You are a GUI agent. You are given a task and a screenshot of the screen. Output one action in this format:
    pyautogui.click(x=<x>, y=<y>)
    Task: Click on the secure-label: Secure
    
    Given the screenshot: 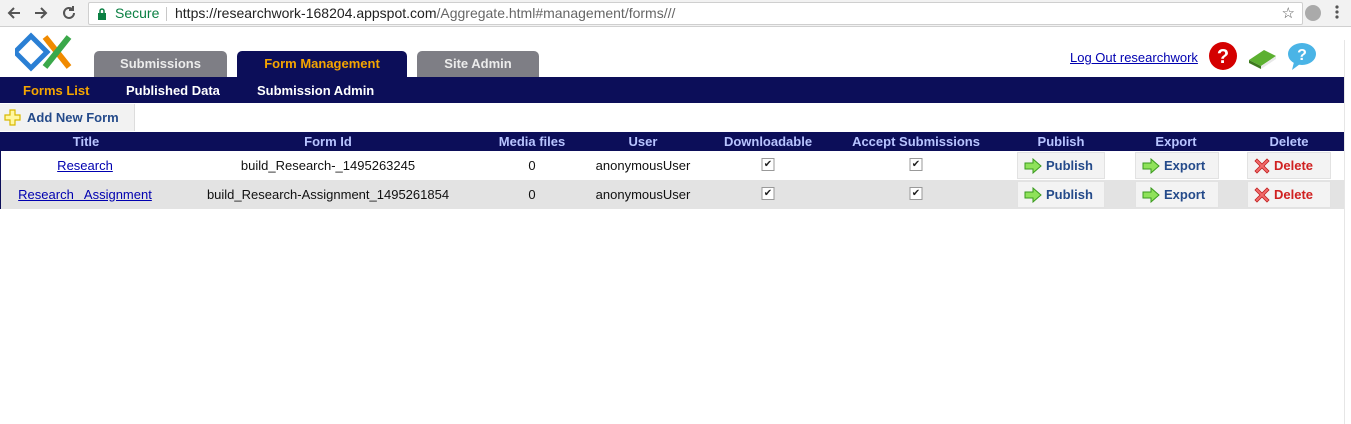 What is the action you would take?
    pyautogui.click(x=137, y=13)
    